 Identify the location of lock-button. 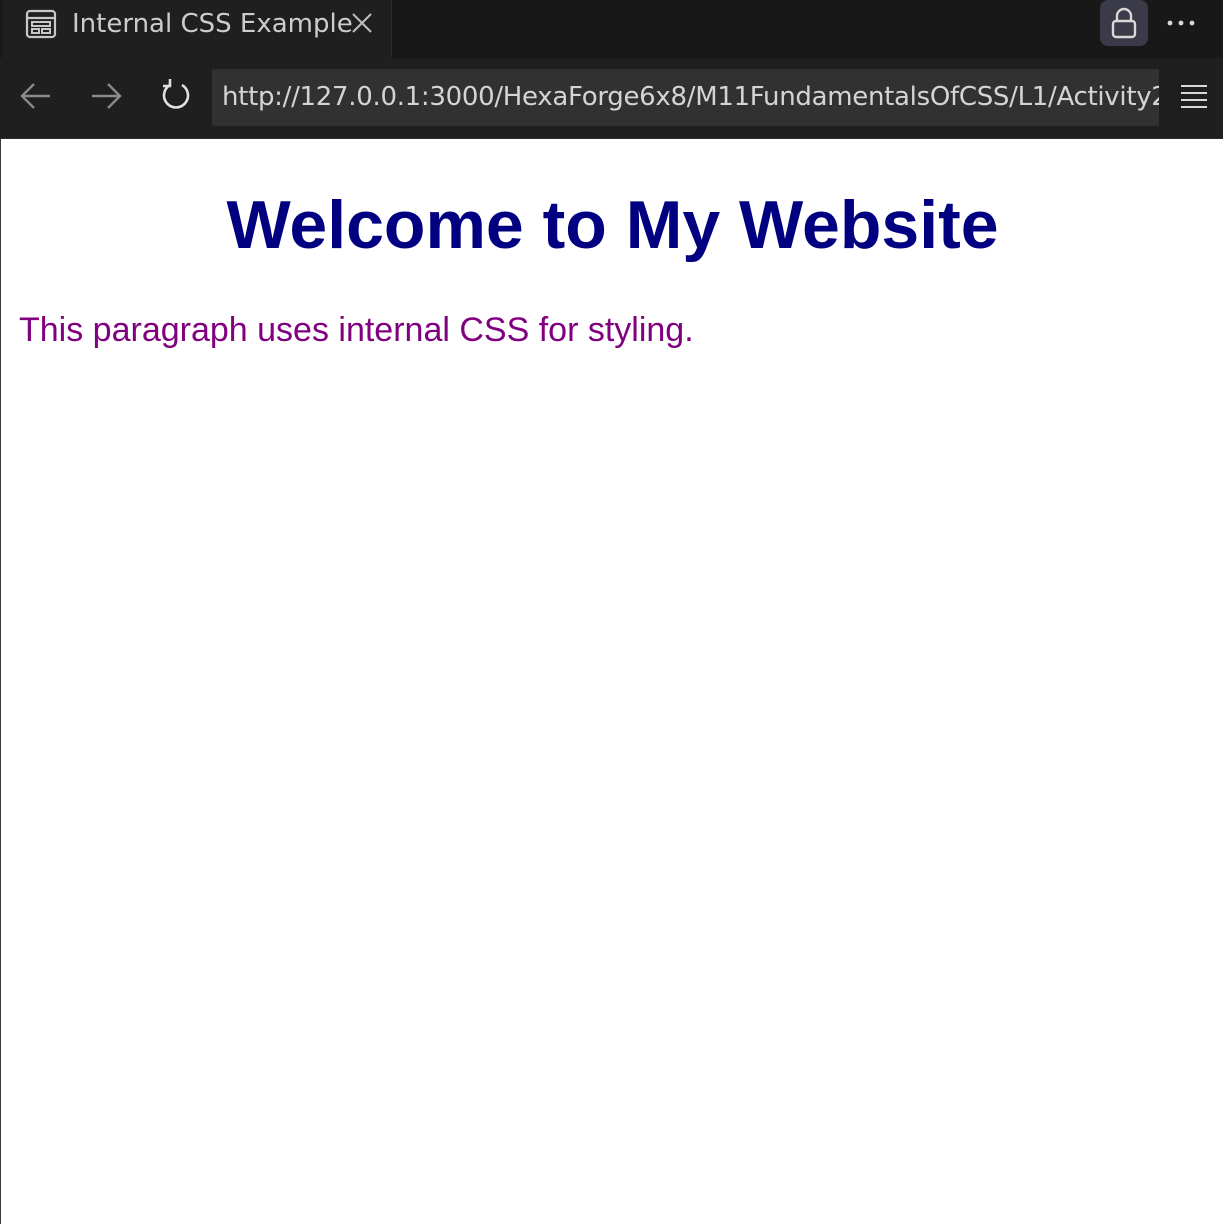
(1124, 23).